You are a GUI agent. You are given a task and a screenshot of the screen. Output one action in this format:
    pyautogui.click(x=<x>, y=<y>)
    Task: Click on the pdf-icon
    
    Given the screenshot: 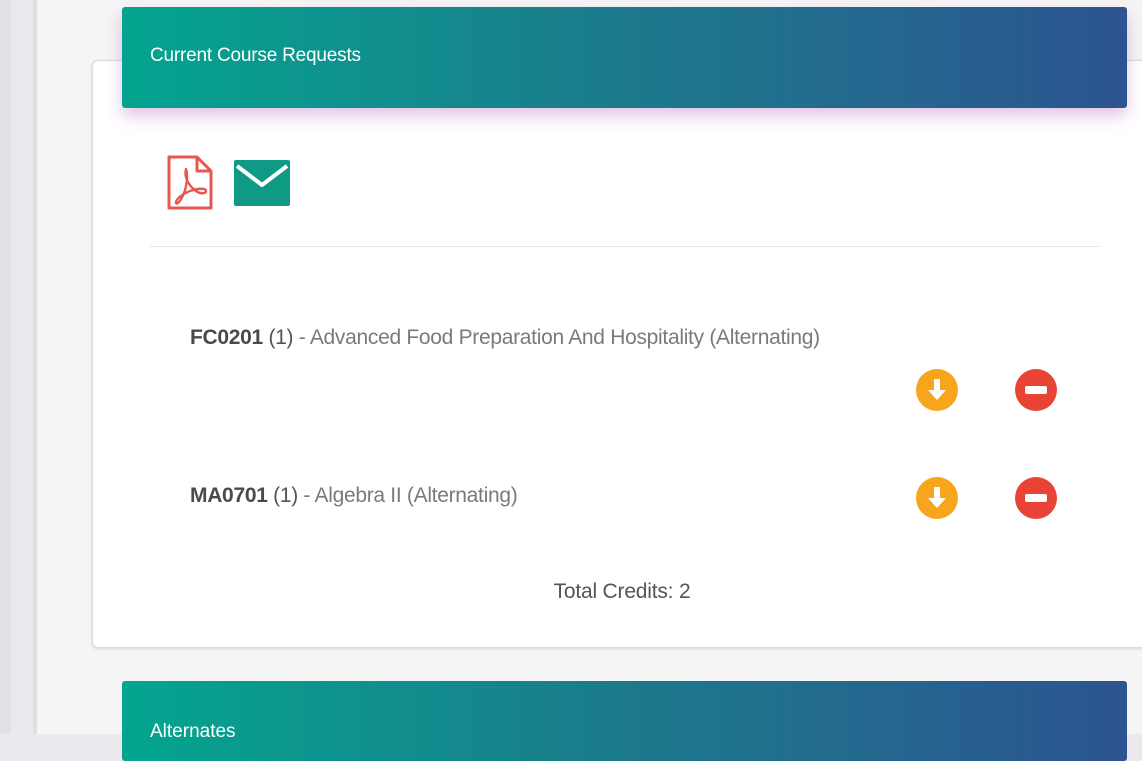 What is the action you would take?
    pyautogui.click(x=189, y=182)
    